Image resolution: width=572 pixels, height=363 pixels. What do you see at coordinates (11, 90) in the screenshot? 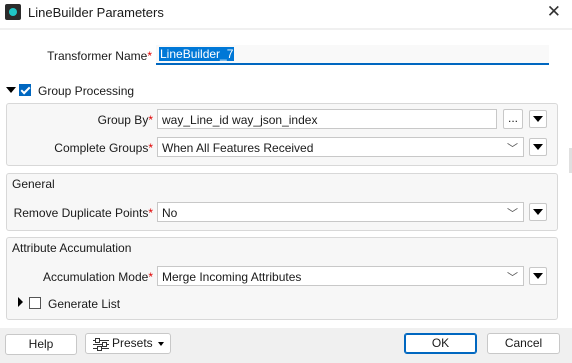
I see `expand-group-processing-icon` at bounding box center [11, 90].